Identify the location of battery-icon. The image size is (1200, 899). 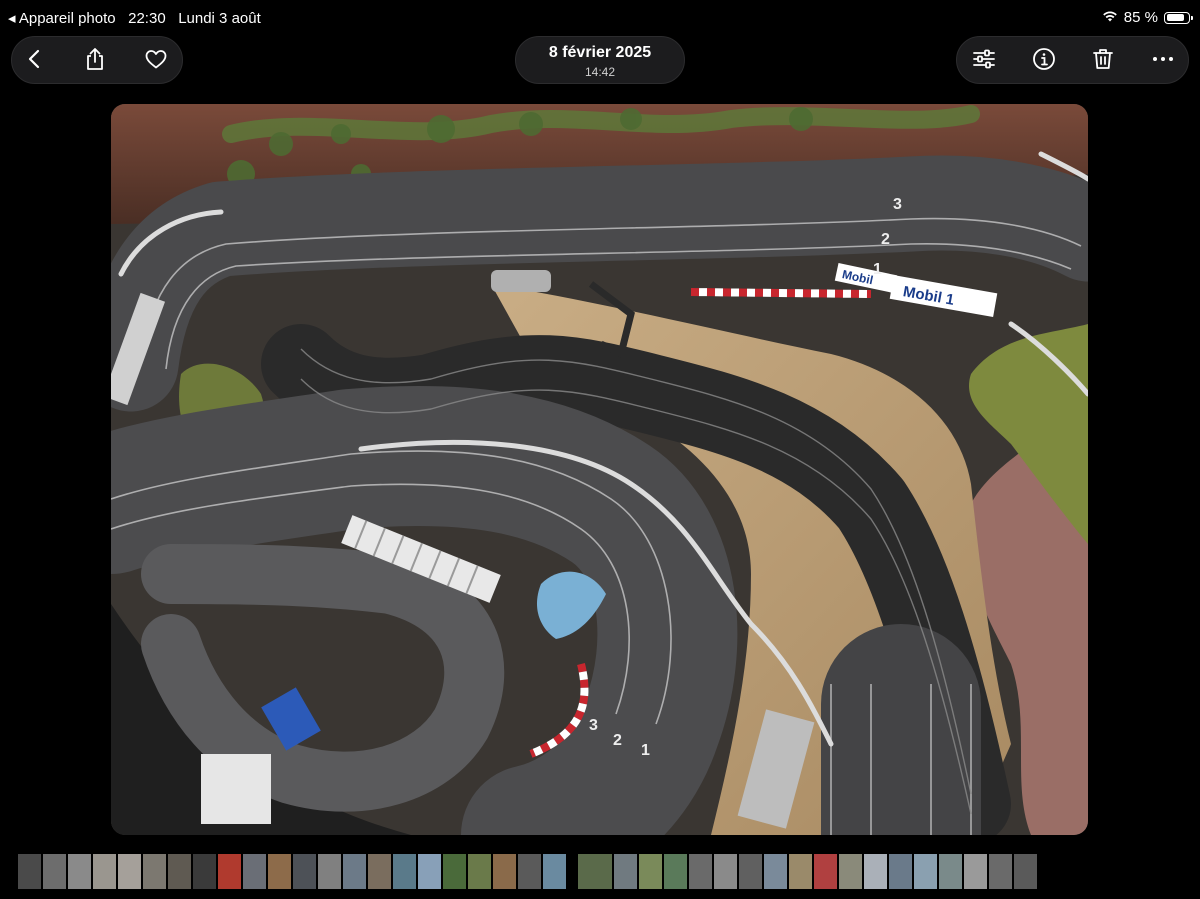
(1178, 17).